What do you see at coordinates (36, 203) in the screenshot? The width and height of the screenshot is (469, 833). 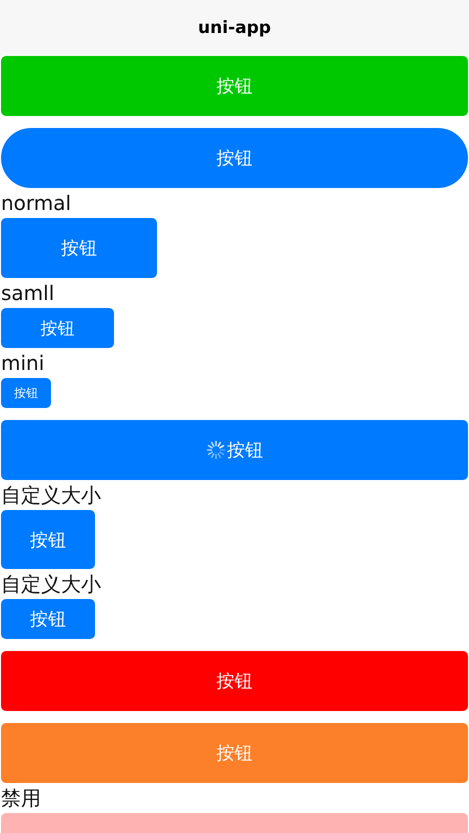 I see `caption-text: normal` at bounding box center [36, 203].